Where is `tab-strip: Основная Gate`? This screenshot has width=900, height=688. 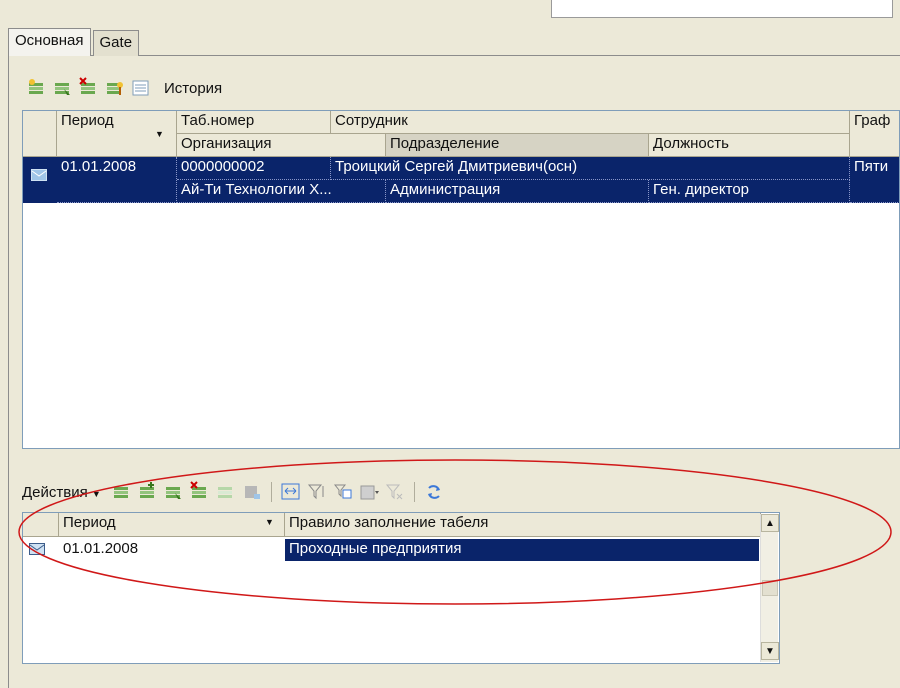
tab-strip: Основная Gate is located at coordinates (74, 42).